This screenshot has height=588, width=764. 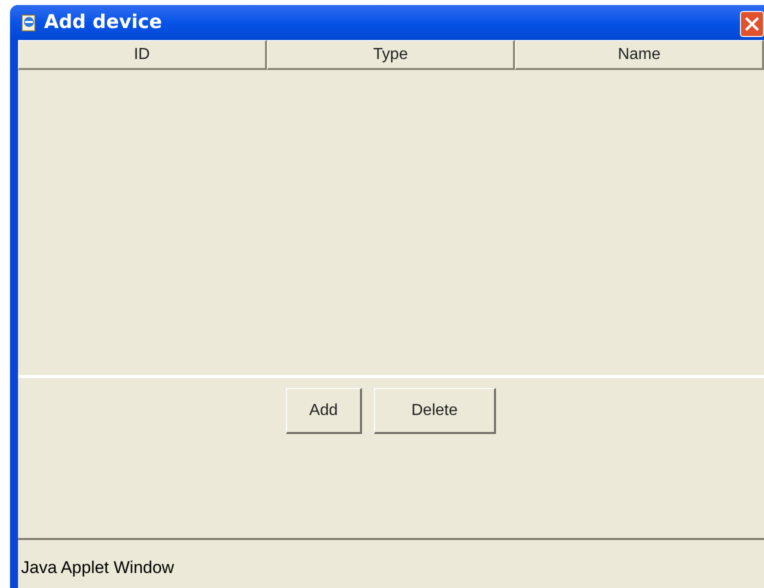 What do you see at coordinates (29, 23) in the screenshot?
I see `app-icon` at bounding box center [29, 23].